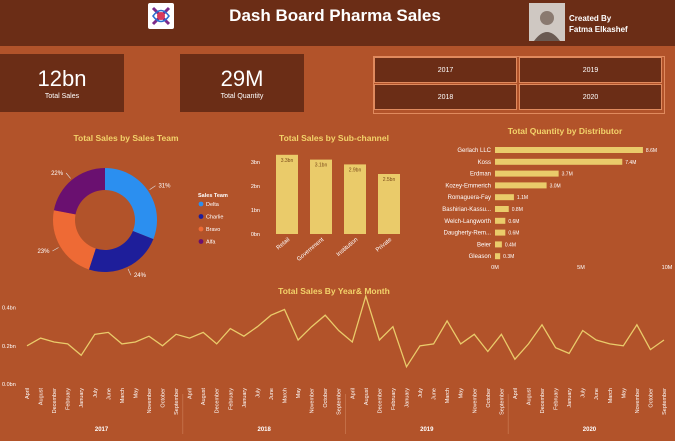  Describe the element at coordinates (474, 151) in the screenshot. I see `y-category-label: Gerlach LLC` at that location.